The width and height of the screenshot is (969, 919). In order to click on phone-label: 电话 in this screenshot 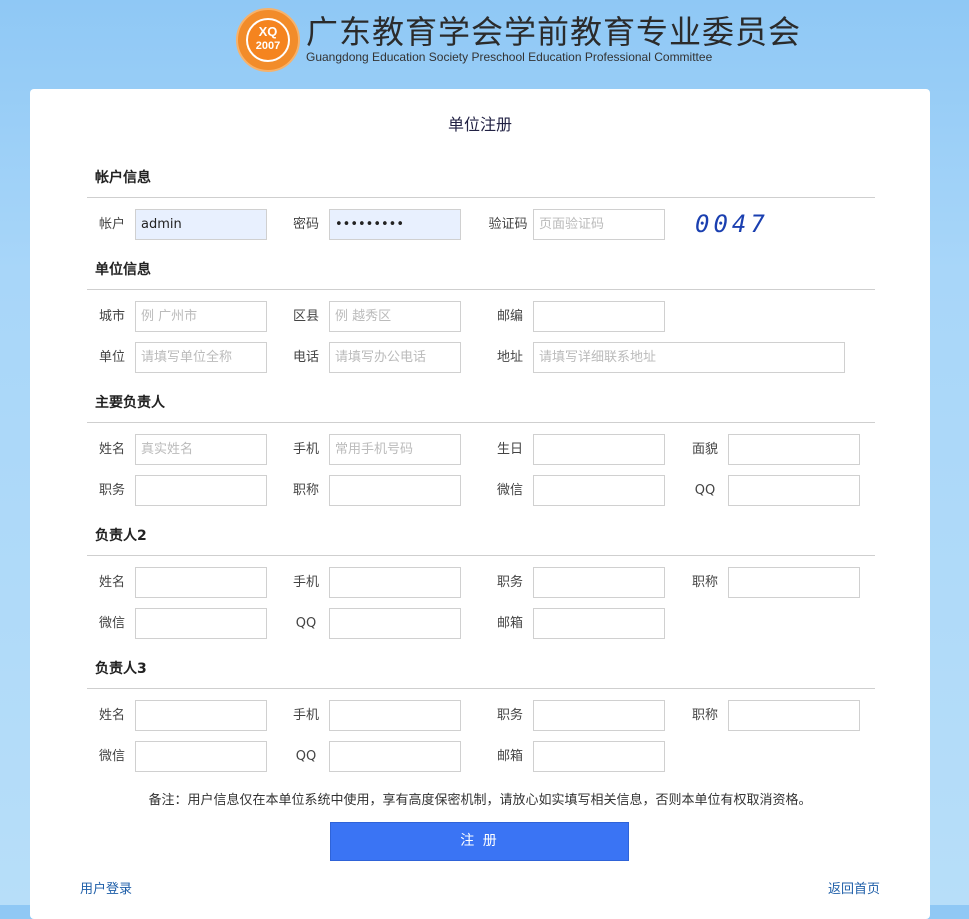, I will do `click(305, 357)`.